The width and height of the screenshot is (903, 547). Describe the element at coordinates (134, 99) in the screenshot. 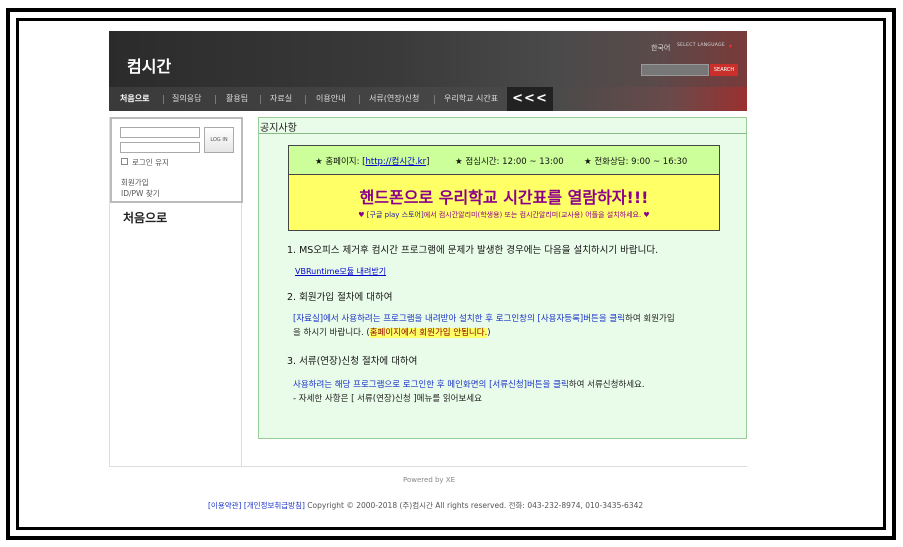

I see `nav-item-home: 처음으로` at that location.